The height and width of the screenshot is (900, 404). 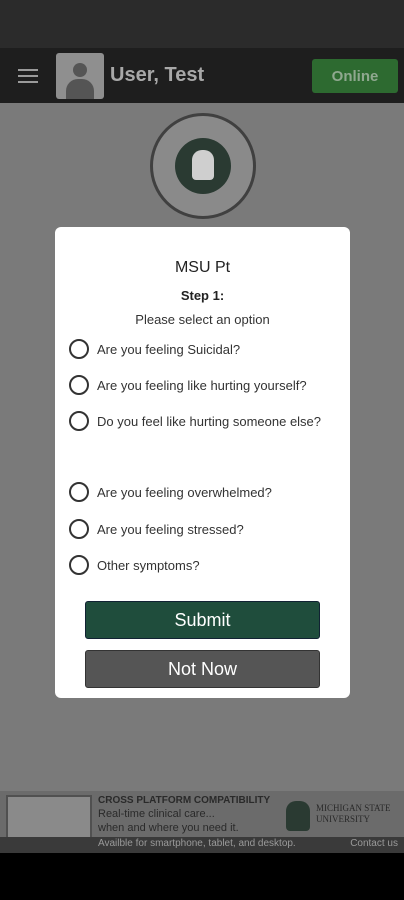 What do you see at coordinates (157, 75) in the screenshot?
I see `user-name: User, Test` at bounding box center [157, 75].